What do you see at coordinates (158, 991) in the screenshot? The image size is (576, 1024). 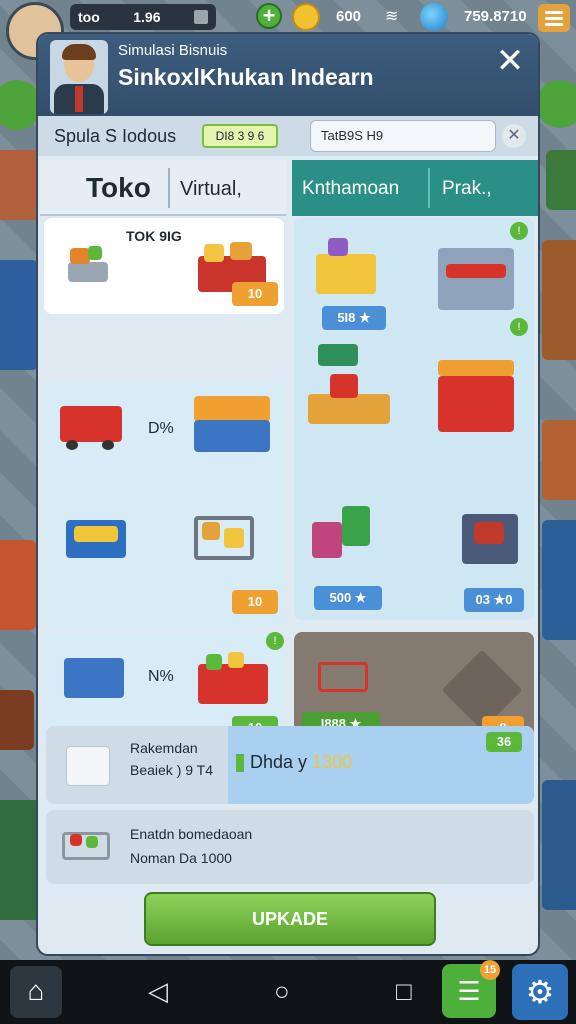 I see `back-icon: ◁` at bounding box center [158, 991].